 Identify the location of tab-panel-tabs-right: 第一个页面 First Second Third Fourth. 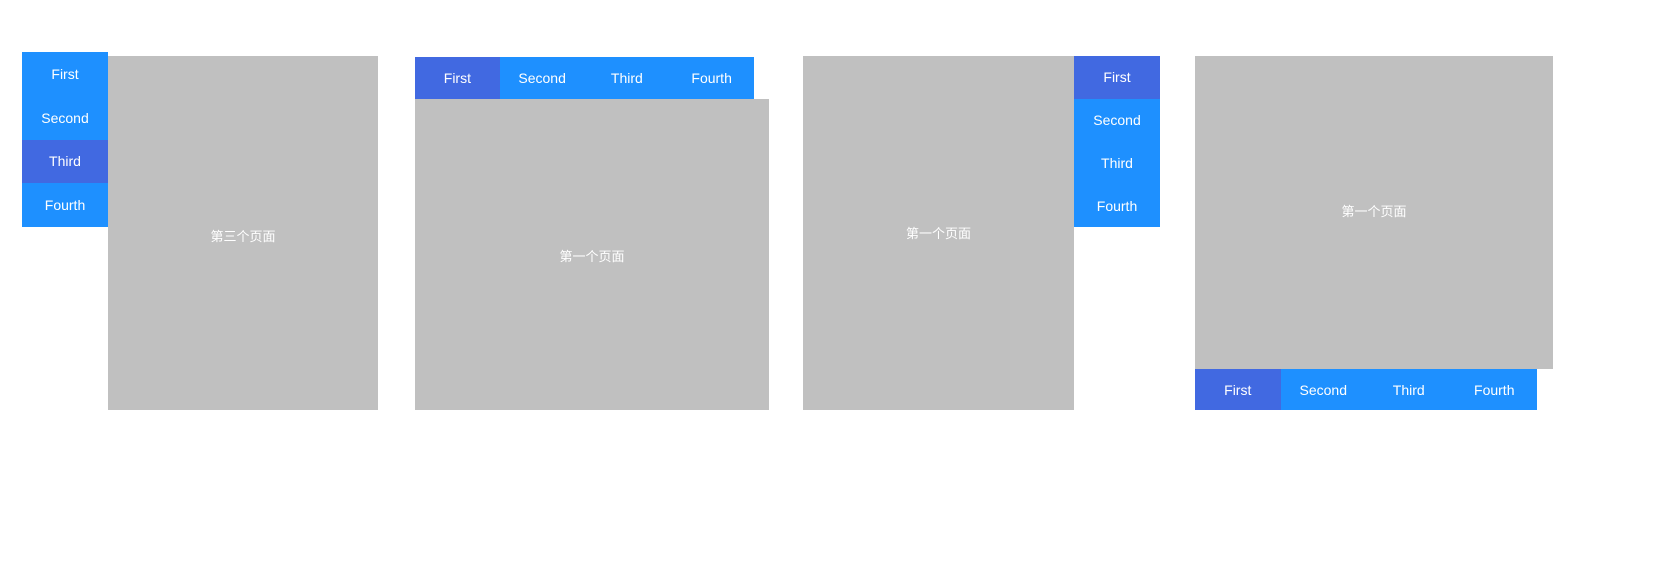
(981, 233).